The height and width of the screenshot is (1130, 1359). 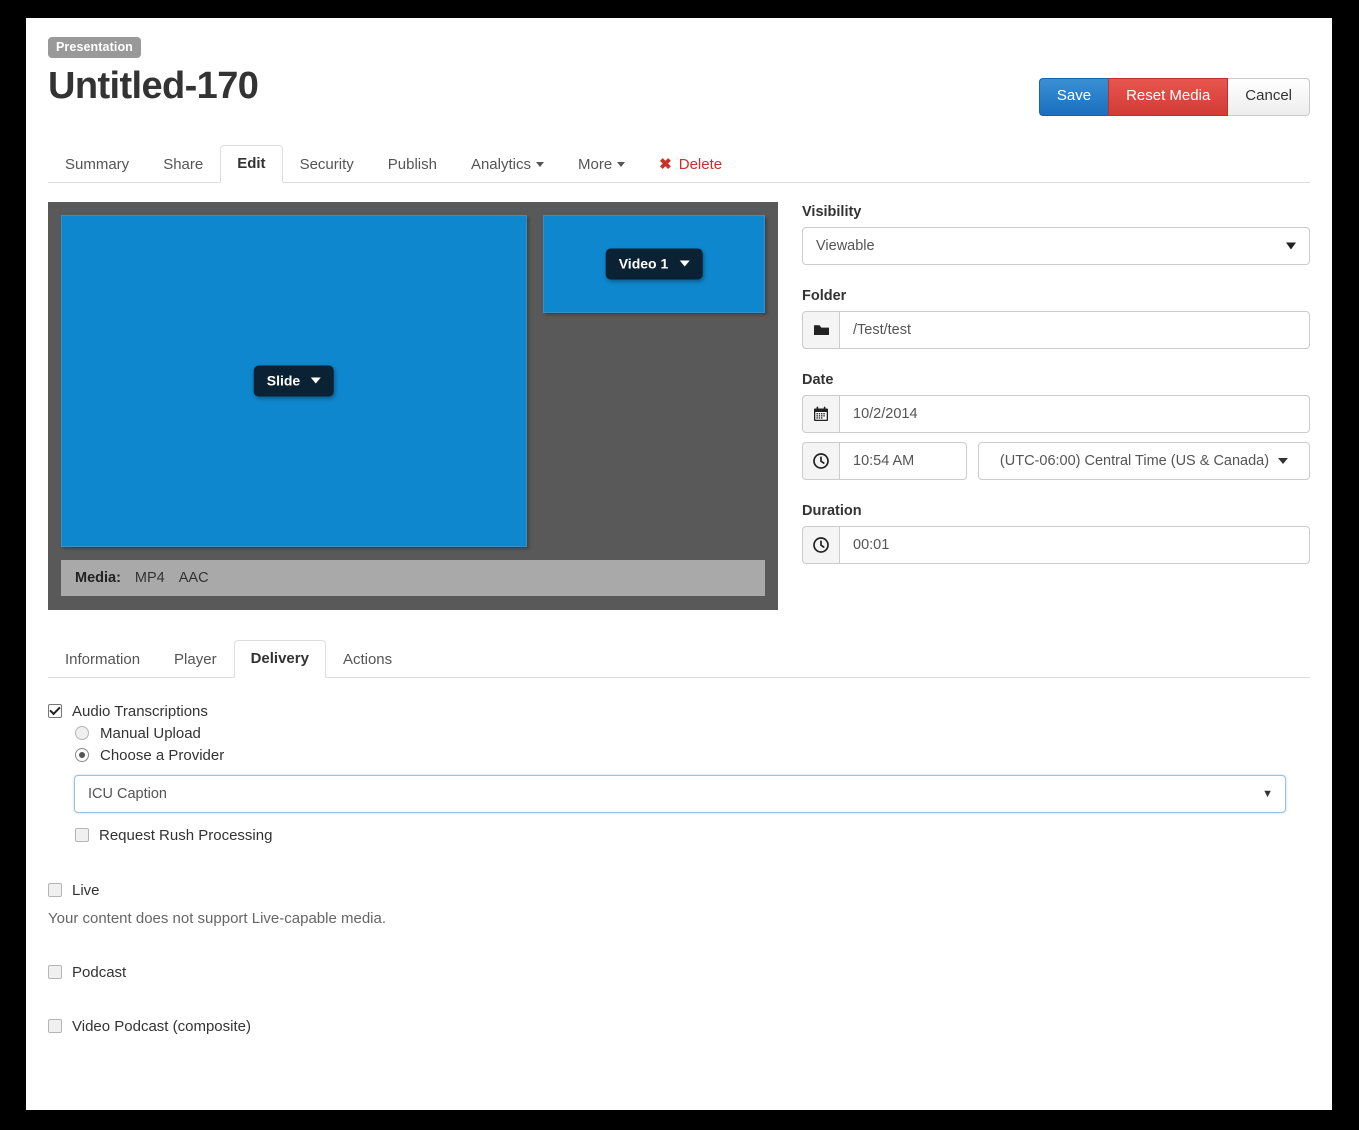 I want to click on chevron-down-icon: ▼, so click(x=1267, y=793).